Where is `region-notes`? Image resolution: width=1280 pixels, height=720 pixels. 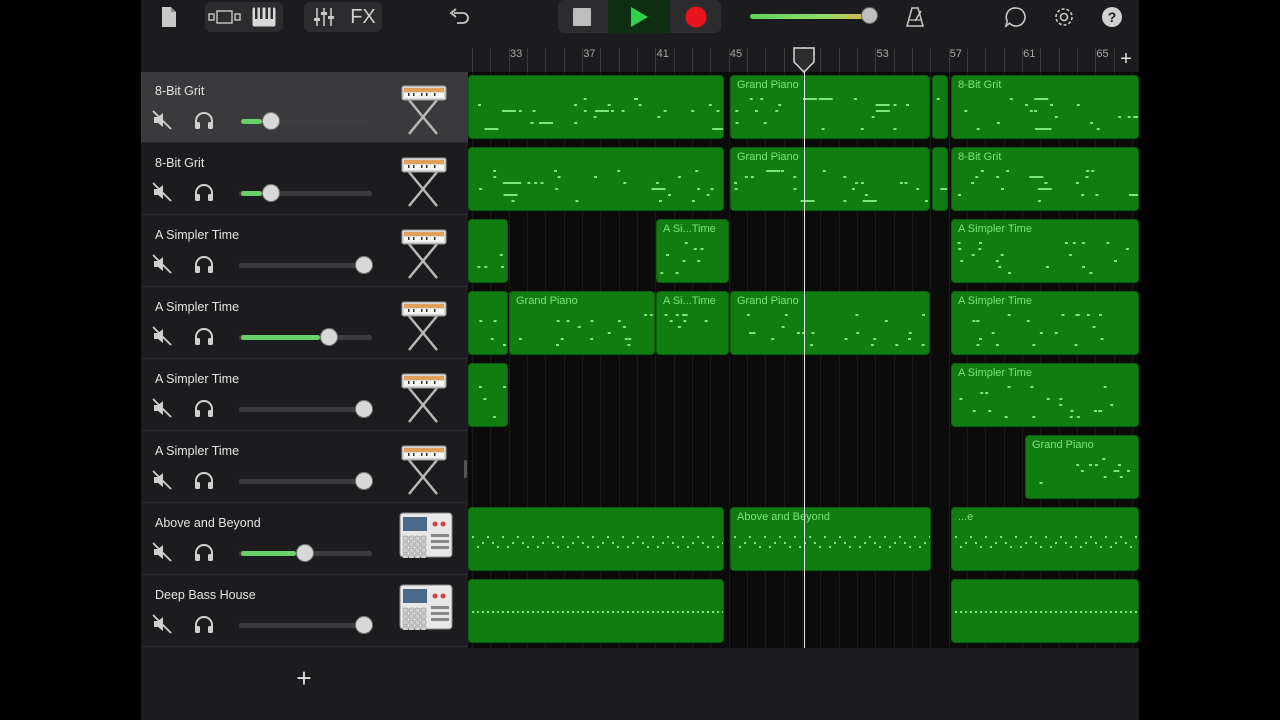 region-notes is located at coordinates (597, 612).